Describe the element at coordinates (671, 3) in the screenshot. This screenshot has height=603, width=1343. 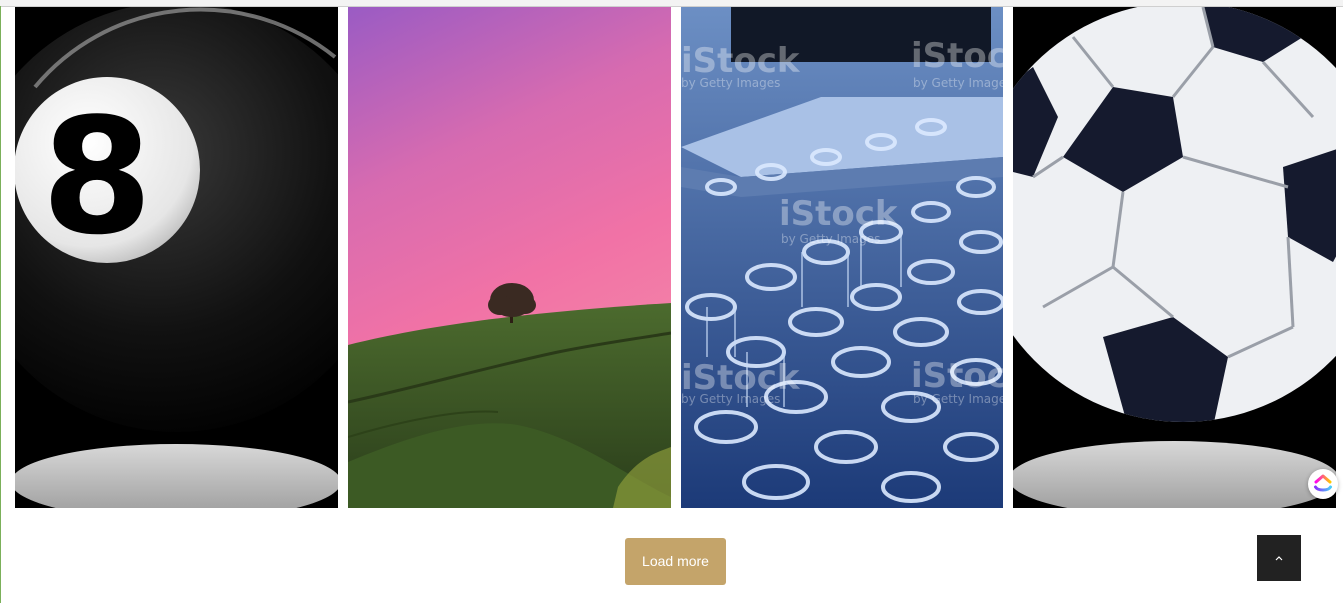
I see `top-border` at that location.